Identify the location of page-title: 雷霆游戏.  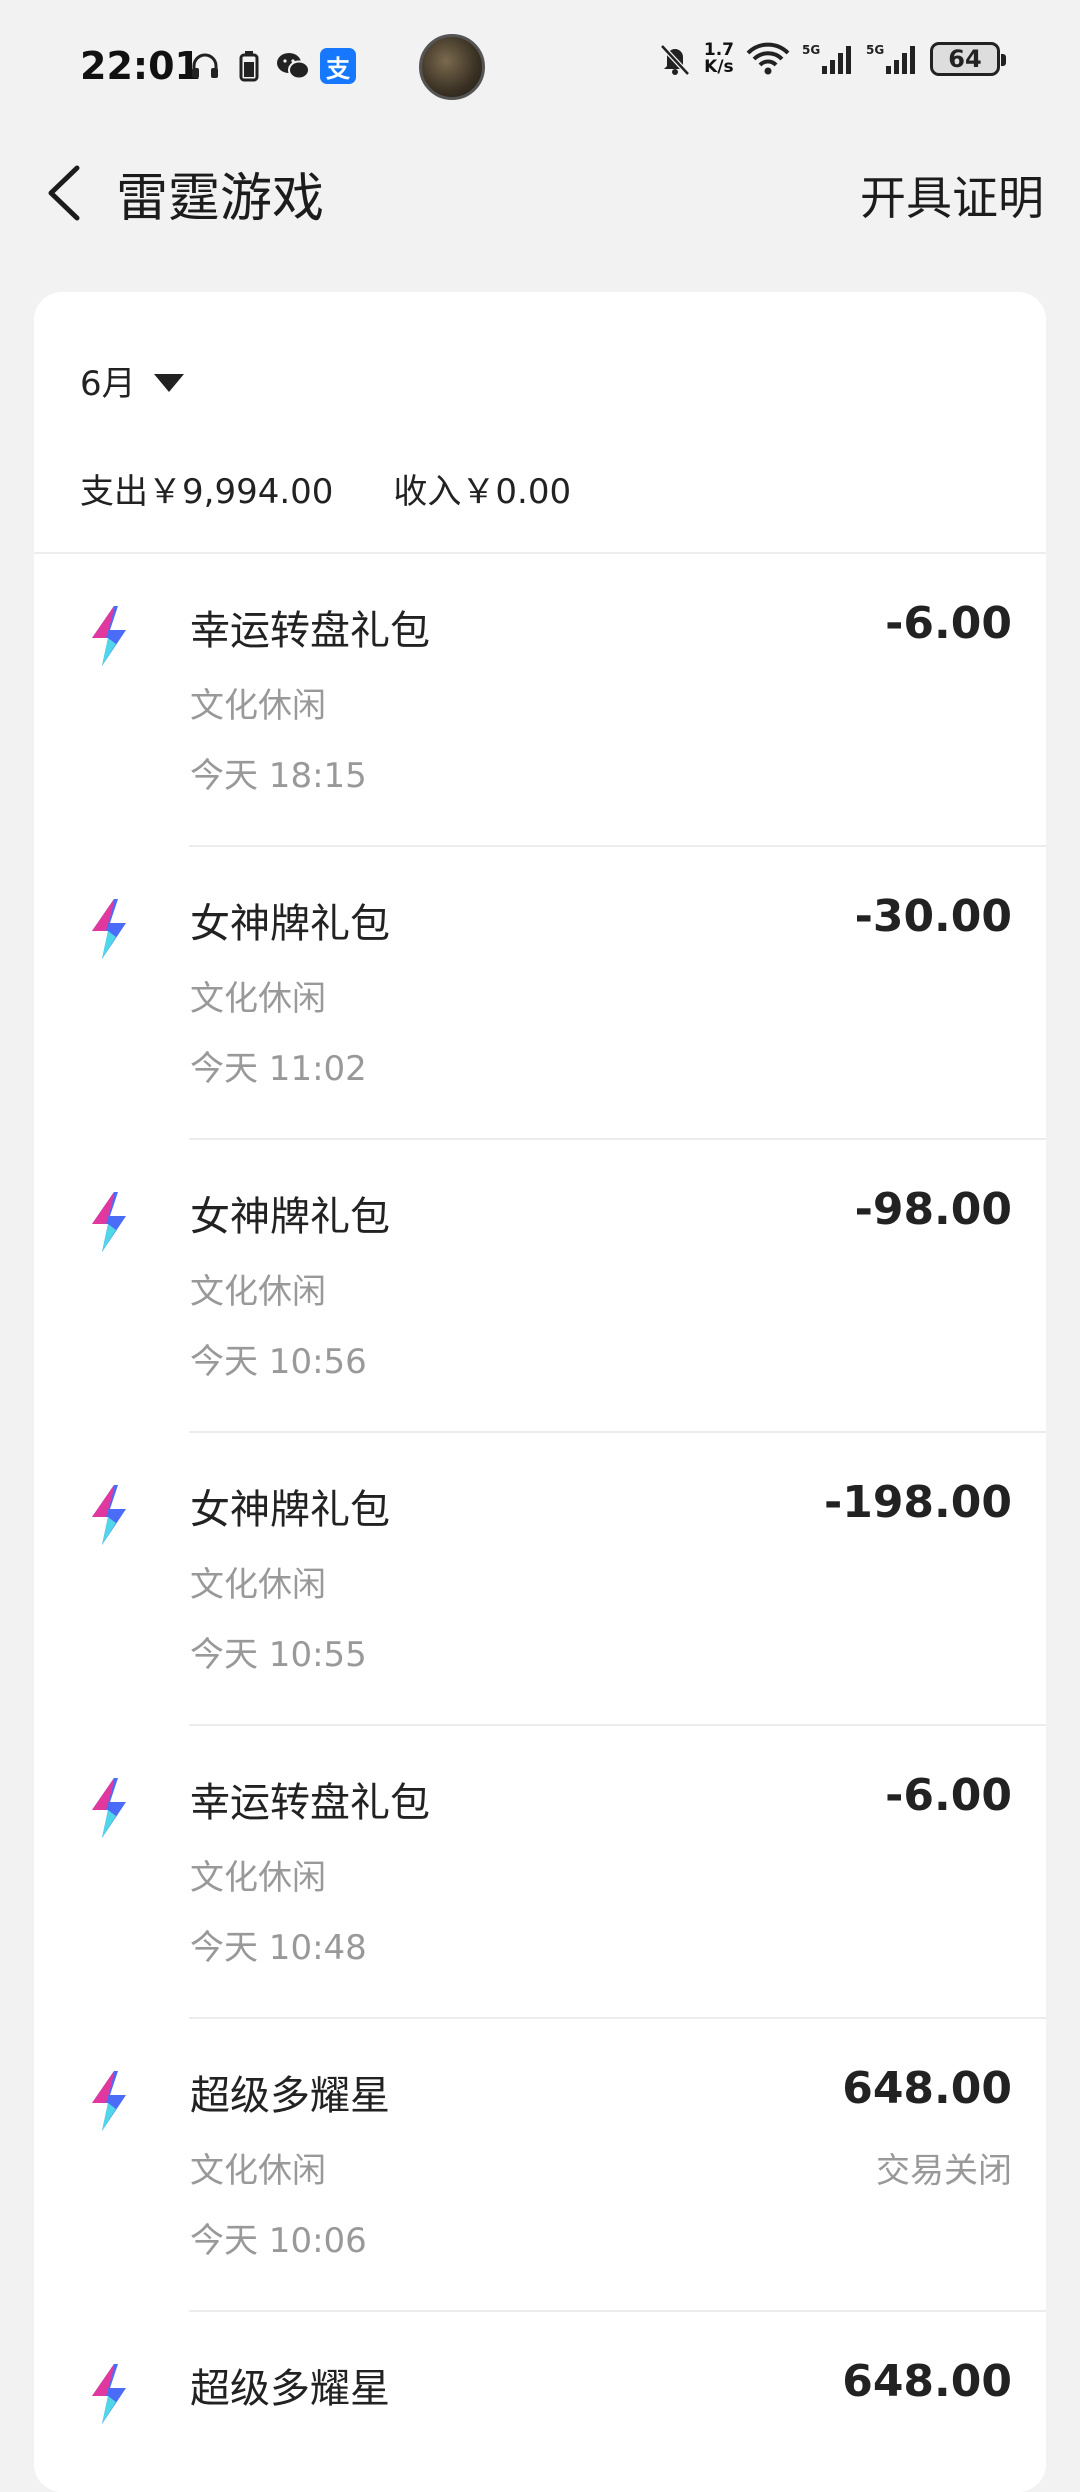
(220, 199).